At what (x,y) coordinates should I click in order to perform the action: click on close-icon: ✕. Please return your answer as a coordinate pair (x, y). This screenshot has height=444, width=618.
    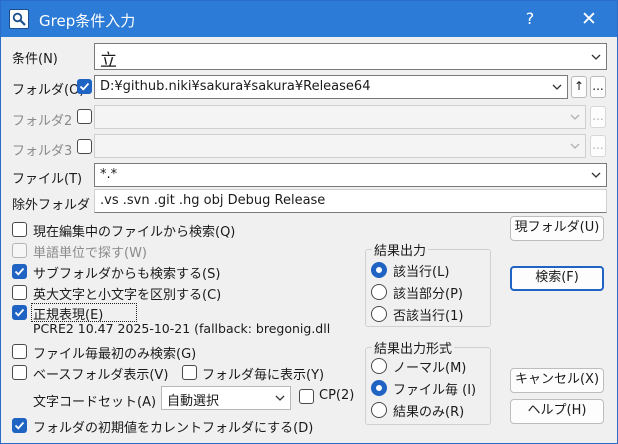
    Looking at the image, I should click on (589, 19).